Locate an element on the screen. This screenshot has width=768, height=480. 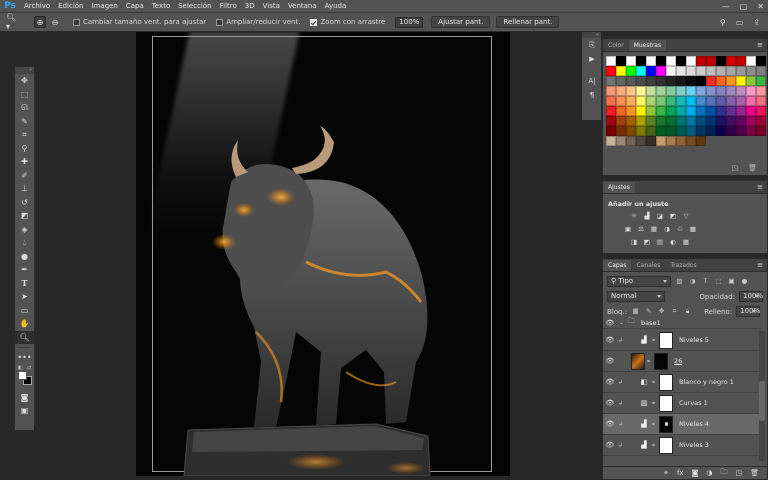
new-group-icon: 🗀︎ is located at coordinates (723, 473).